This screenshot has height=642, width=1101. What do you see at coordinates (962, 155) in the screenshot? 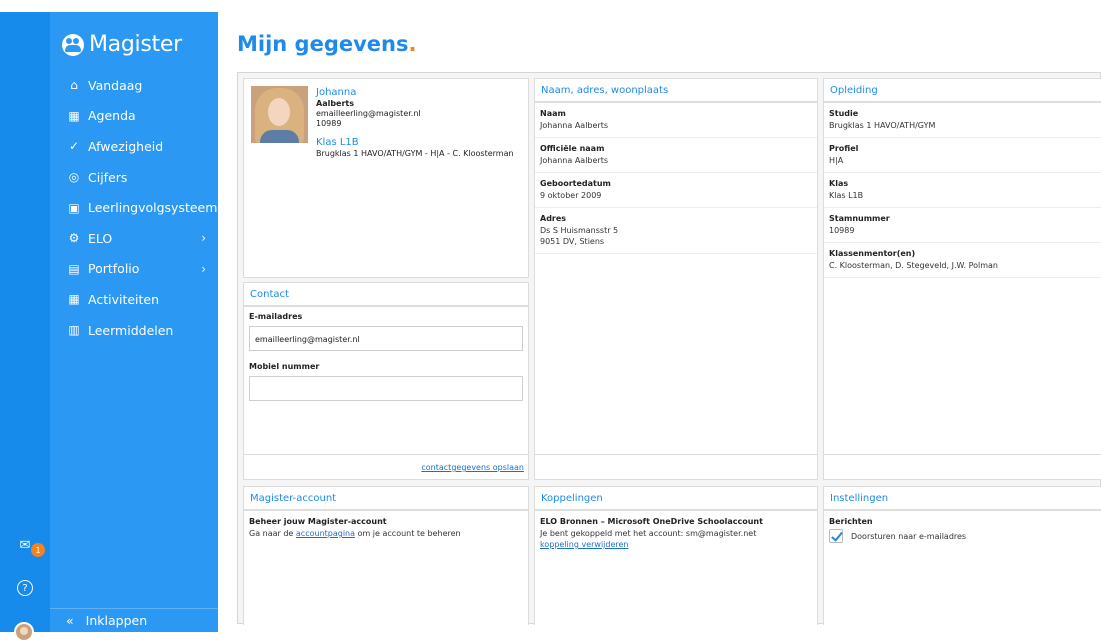
I see `opleiding-field: Profiel H|A` at bounding box center [962, 155].